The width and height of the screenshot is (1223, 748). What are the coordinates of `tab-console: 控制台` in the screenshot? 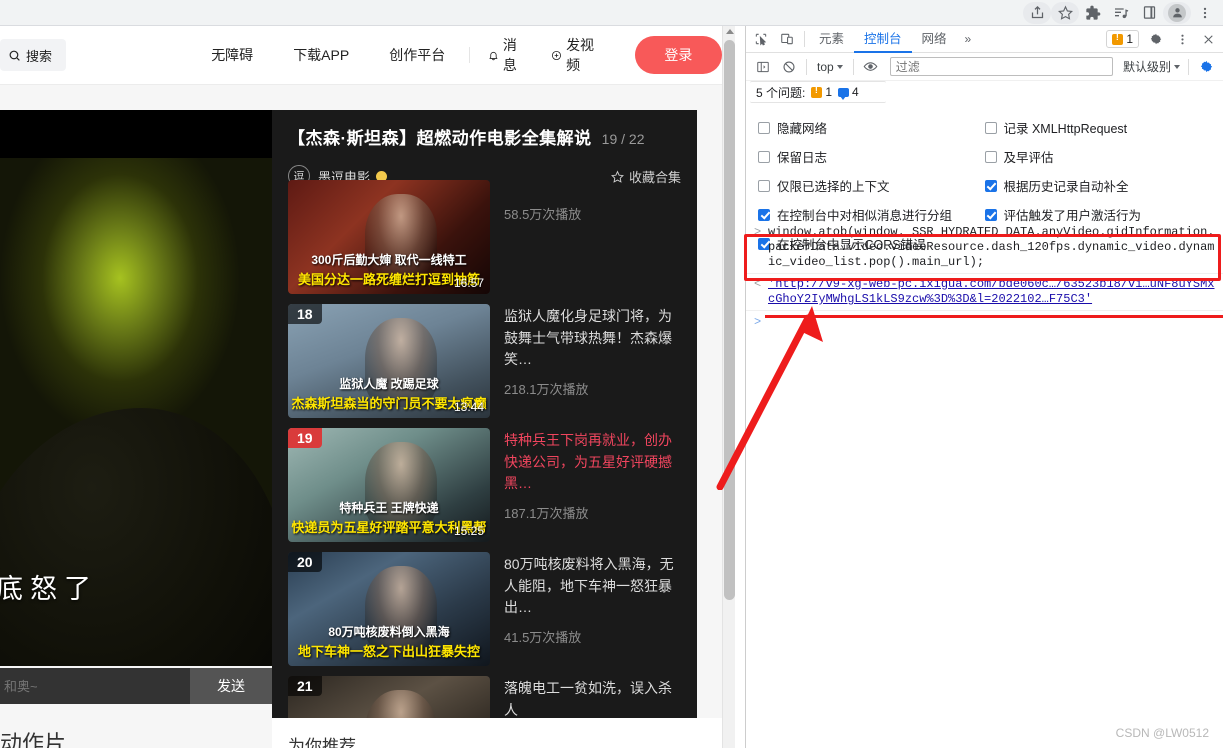 It's located at (883, 39).